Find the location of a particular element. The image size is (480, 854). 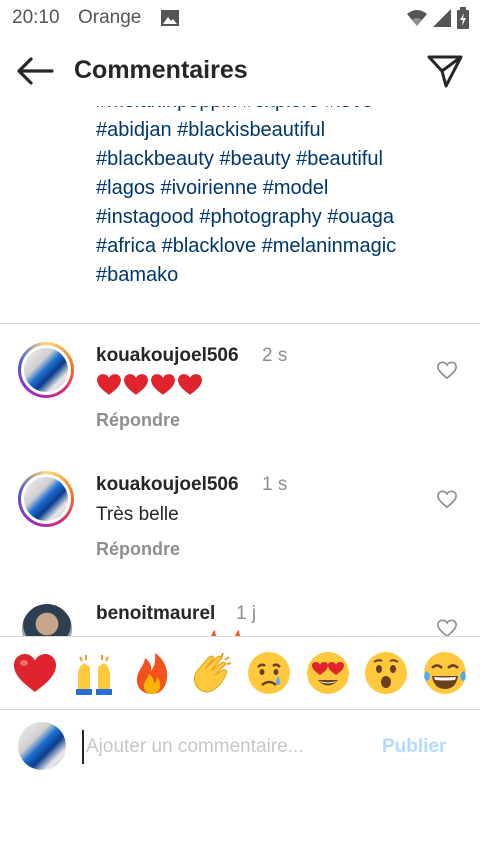

comment-time: 1 s is located at coordinates (275, 484).